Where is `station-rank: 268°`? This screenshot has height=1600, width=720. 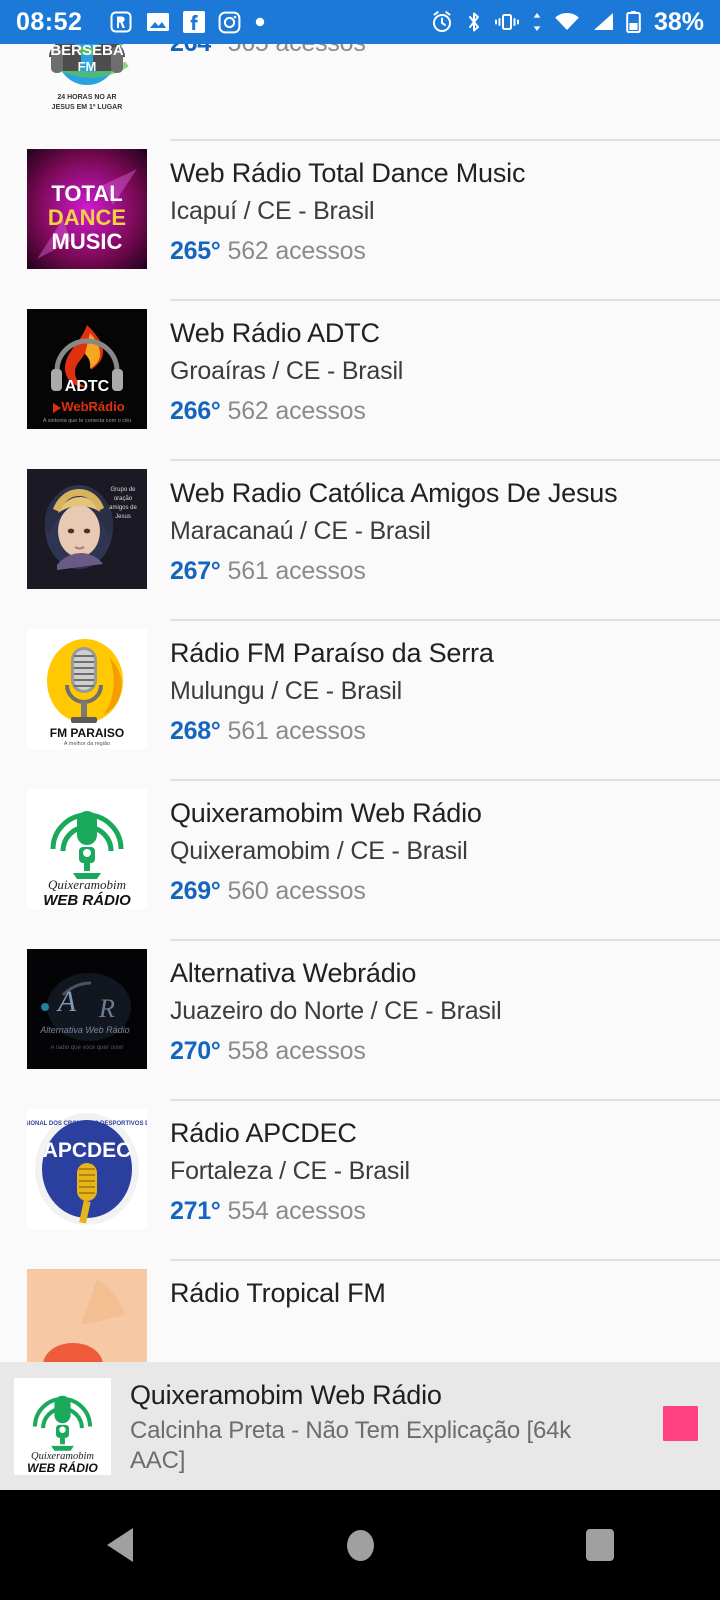
station-rank: 268° is located at coordinates (195, 730).